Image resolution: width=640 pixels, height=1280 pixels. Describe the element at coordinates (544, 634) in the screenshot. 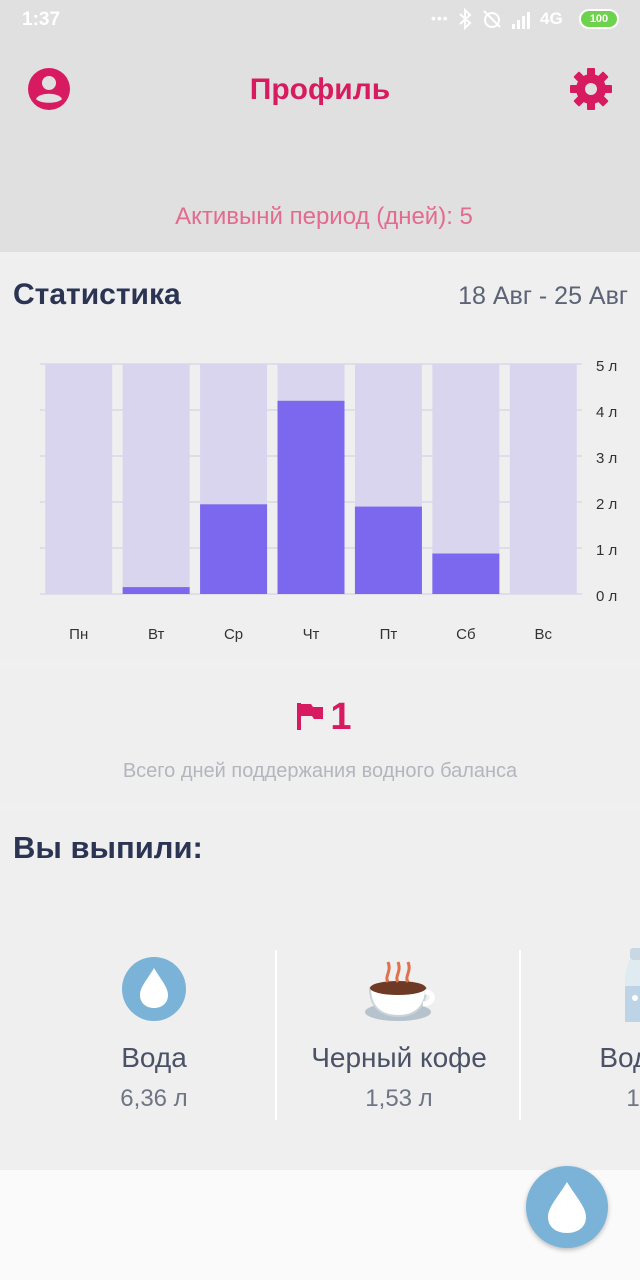

I see `x-tick-label: Вс` at that location.